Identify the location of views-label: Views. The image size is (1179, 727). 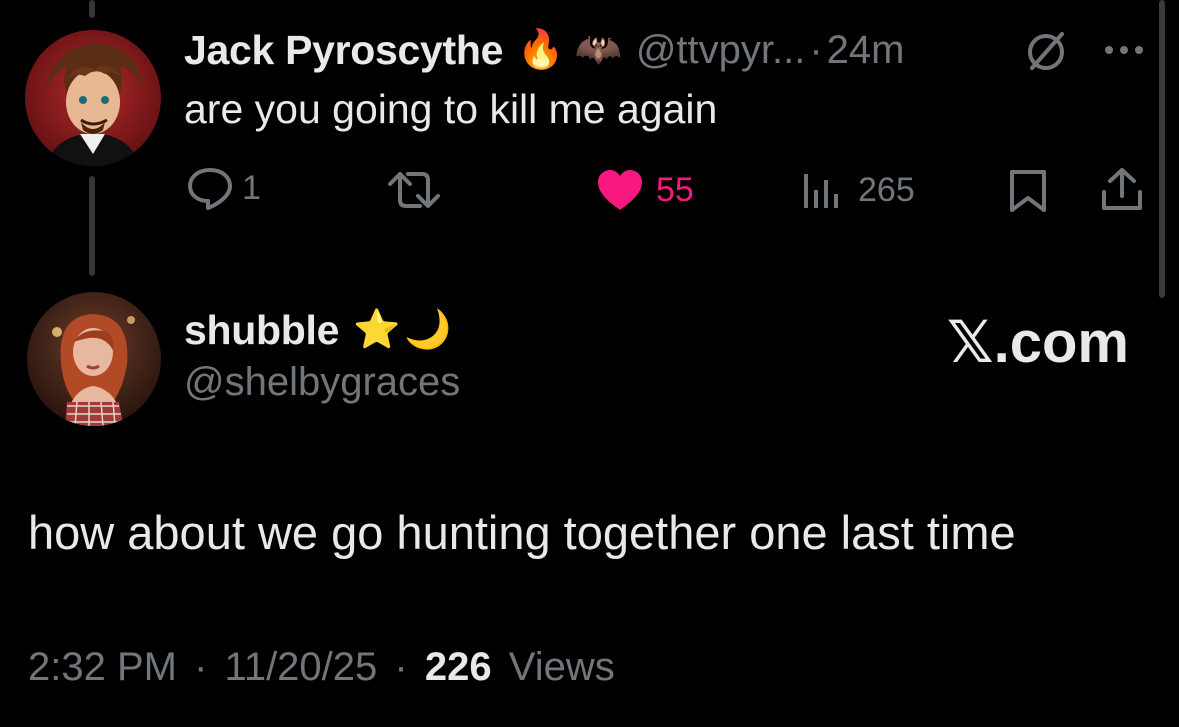
(561, 667).